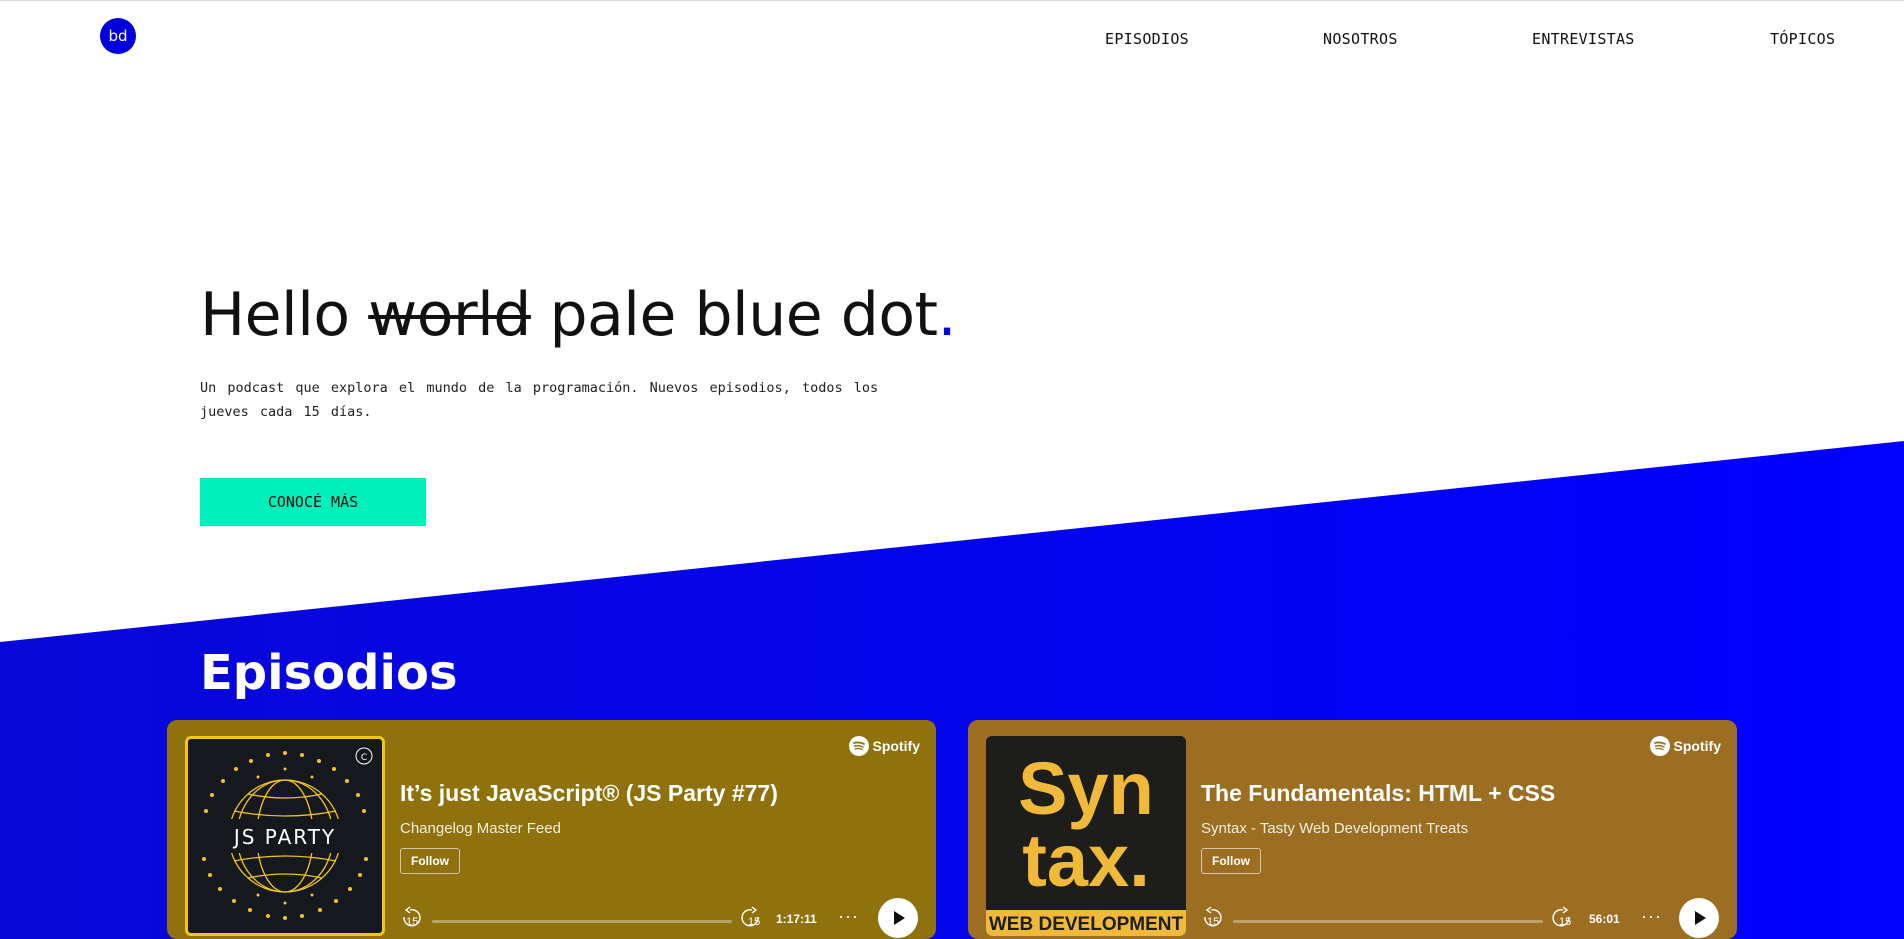 The height and width of the screenshot is (939, 1904). I want to click on episode-title: It’s just JavaScript® (JS Party #77), so click(589, 793).